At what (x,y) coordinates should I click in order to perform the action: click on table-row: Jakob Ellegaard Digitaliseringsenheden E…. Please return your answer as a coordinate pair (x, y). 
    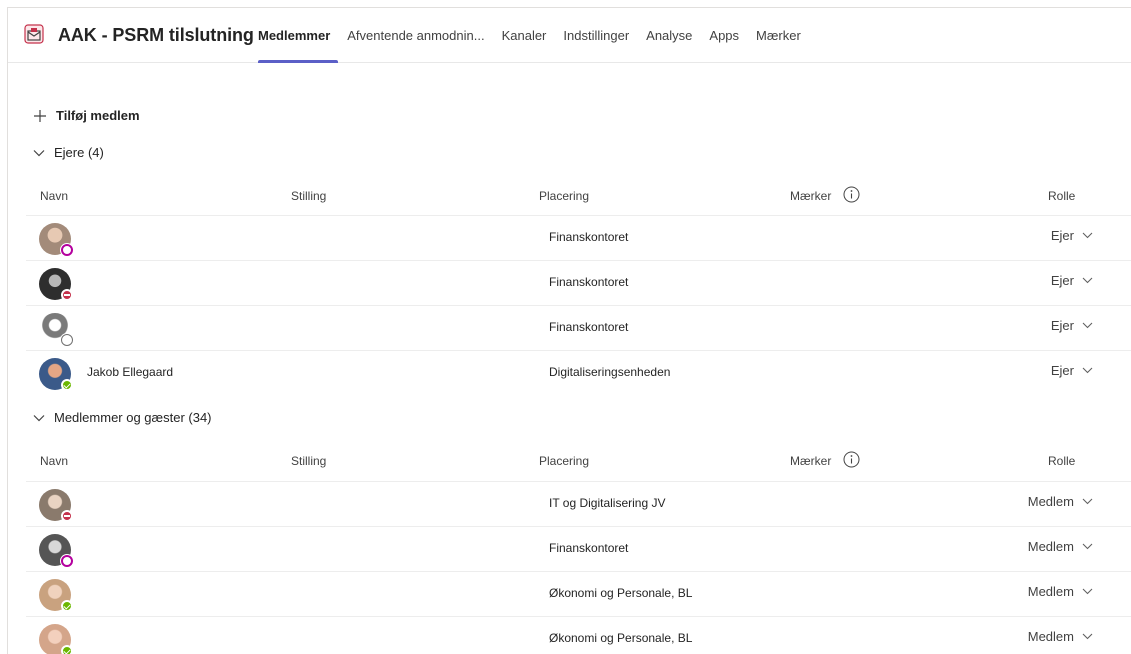
    Looking at the image, I should click on (578, 372).